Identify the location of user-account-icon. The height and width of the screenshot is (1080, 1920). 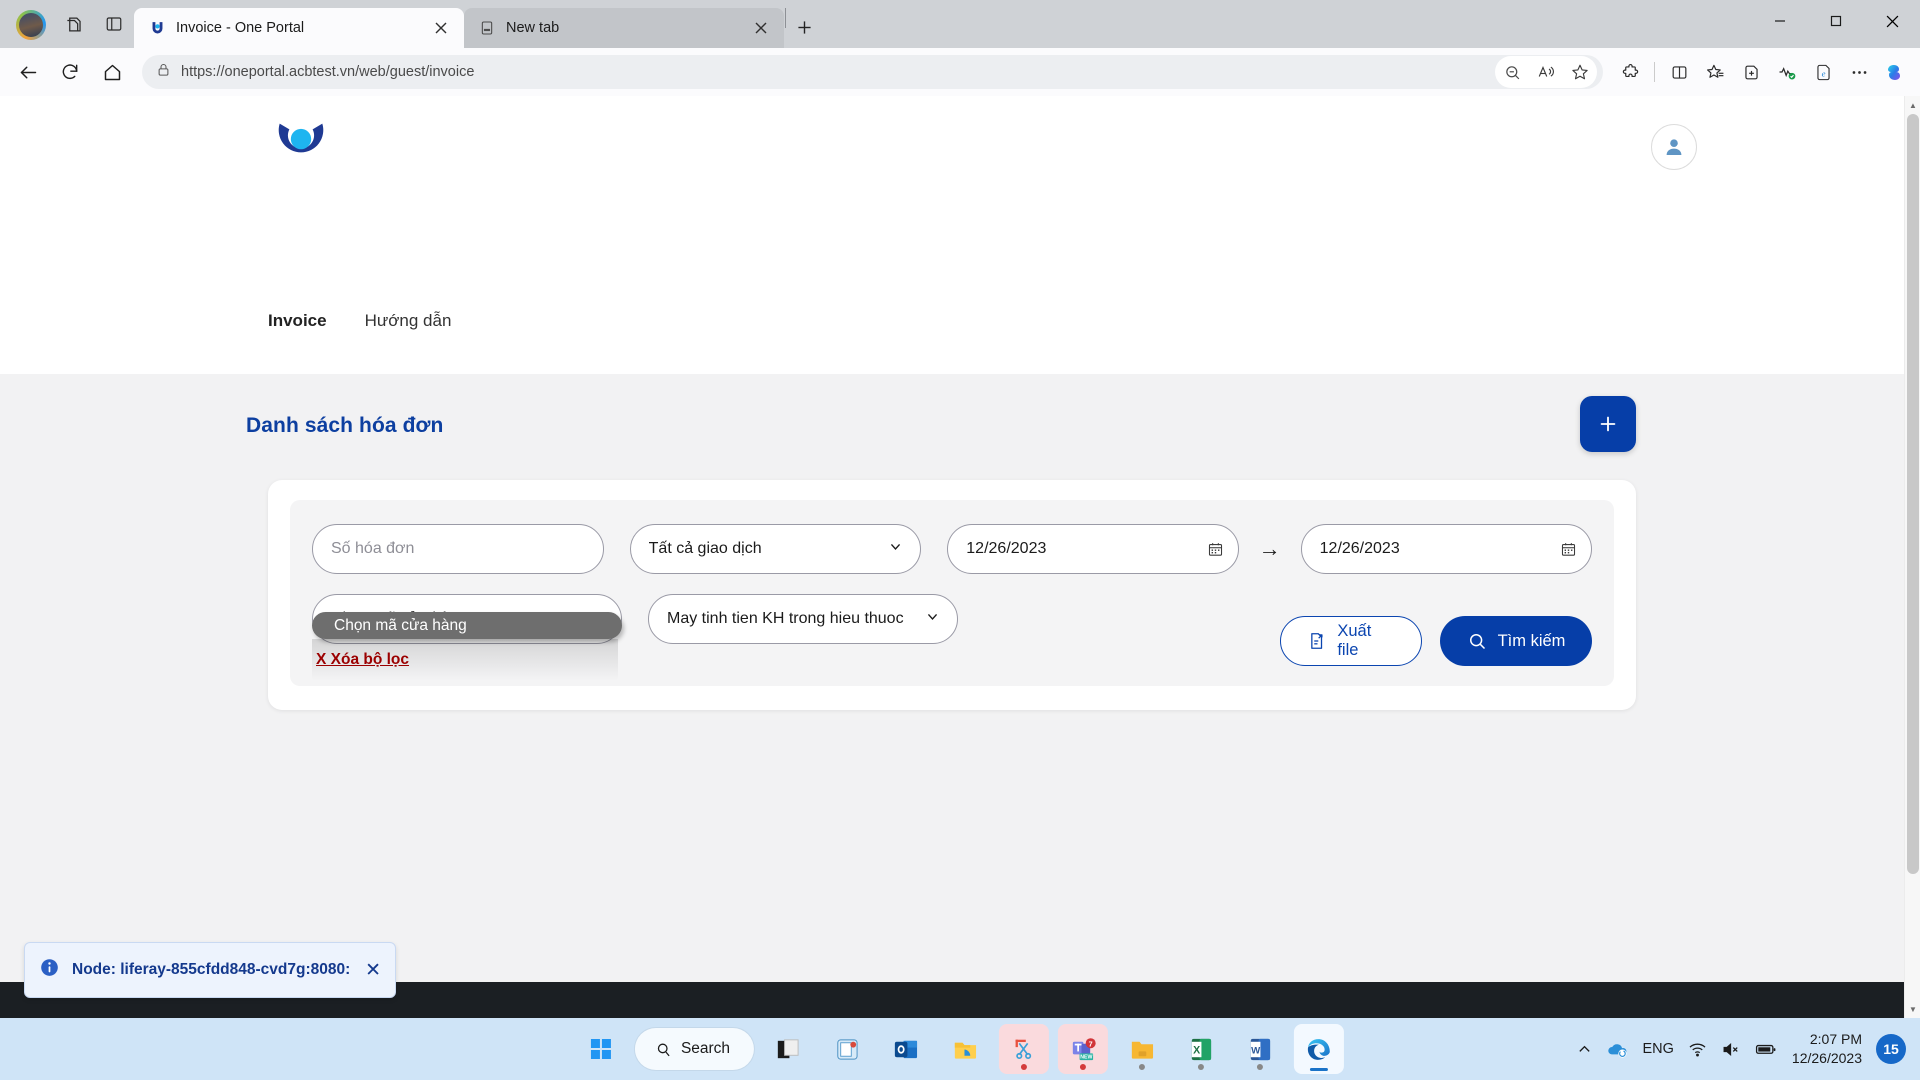
(1674, 147).